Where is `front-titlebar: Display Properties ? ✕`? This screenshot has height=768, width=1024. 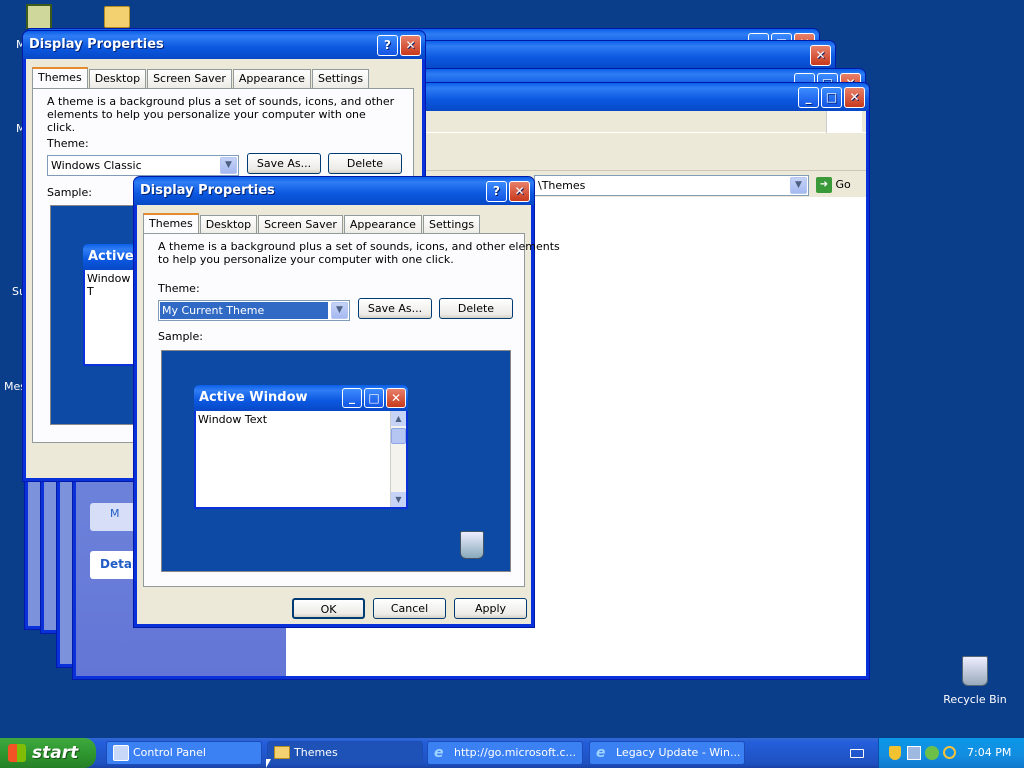
front-titlebar: Display Properties ? ✕ is located at coordinates (334, 191).